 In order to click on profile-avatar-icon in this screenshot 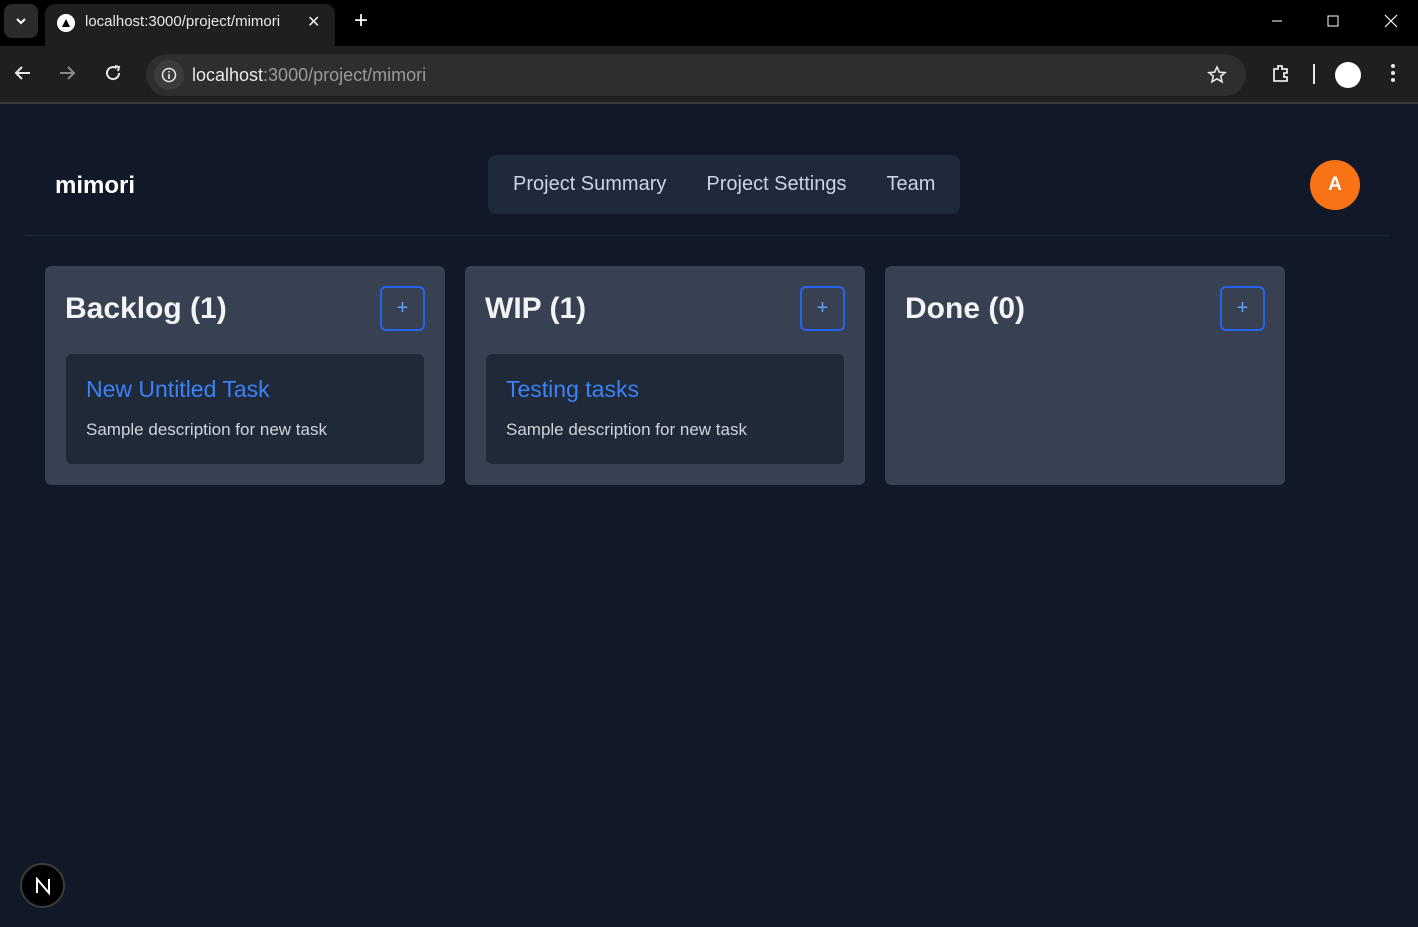, I will do `click(1348, 75)`.